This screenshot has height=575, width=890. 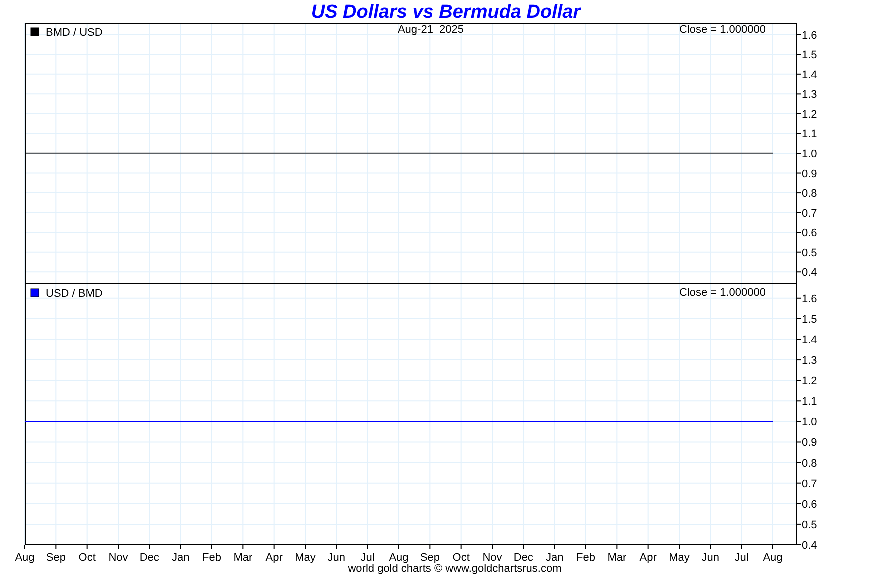 What do you see at coordinates (455, 569) in the screenshot?
I see `footer-credit: world gold charts © www.goldchartsrus.com` at bounding box center [455, 569].